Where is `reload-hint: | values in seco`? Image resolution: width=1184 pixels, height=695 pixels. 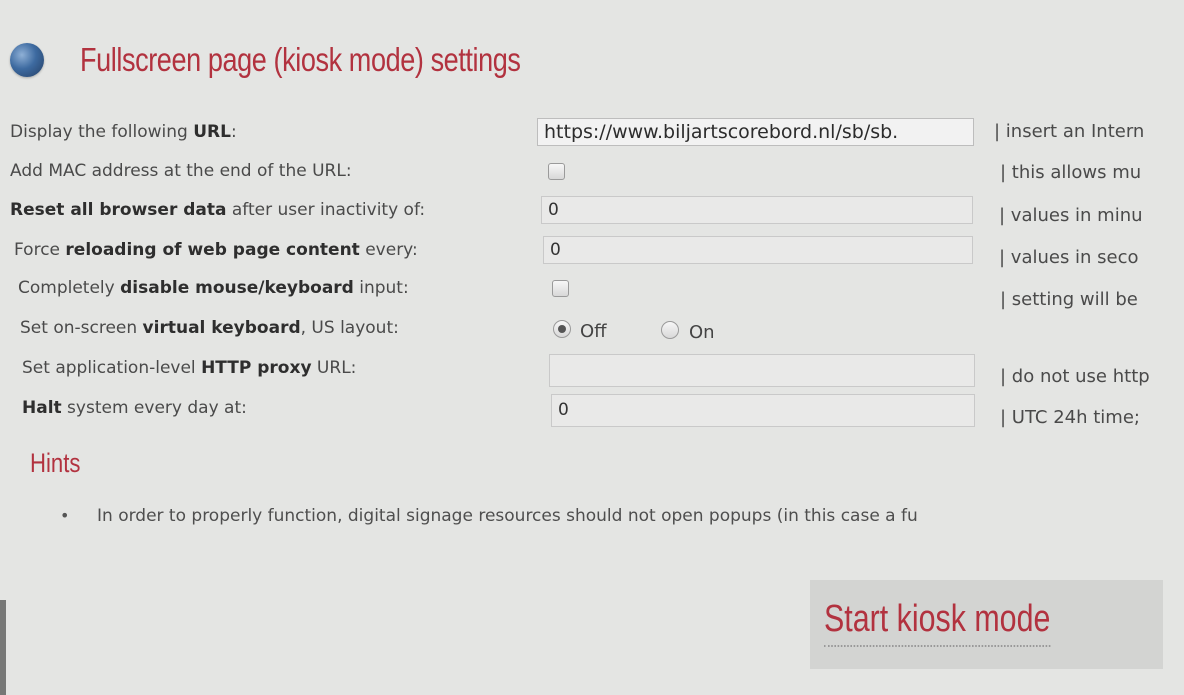
reload-hint: | values in seco is located at coordinates (1069, 257).